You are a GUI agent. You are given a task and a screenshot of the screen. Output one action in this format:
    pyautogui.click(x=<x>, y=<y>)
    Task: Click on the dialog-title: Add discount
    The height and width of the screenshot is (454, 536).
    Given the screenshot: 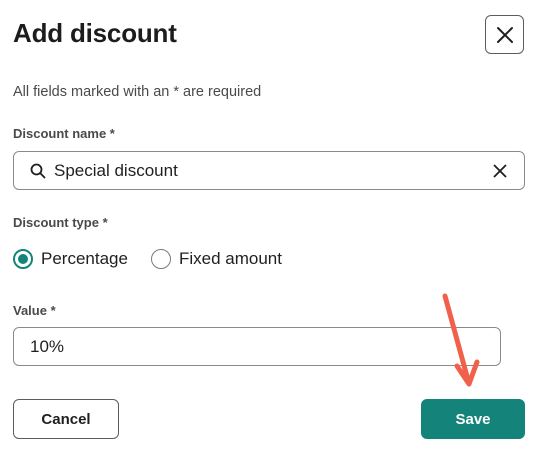 What is the action you would take?
    pyautogui.click(x=95, y=33)
    